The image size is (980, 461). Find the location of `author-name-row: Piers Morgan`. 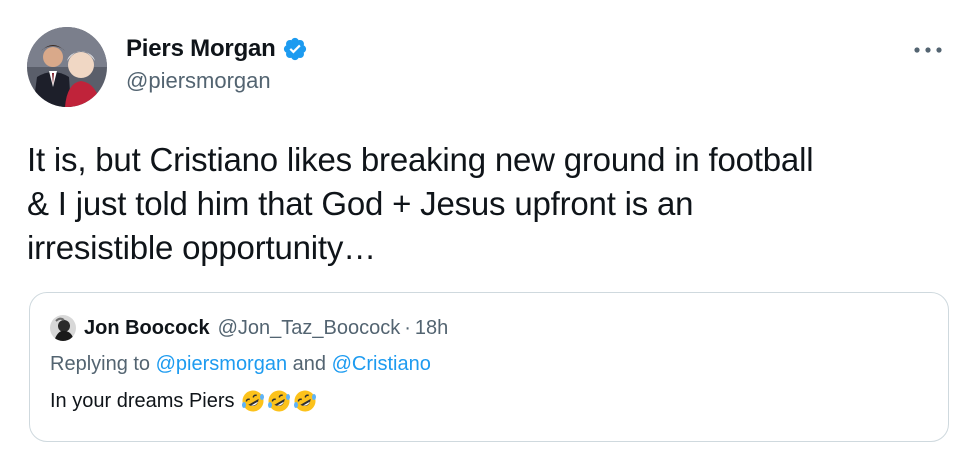

author-name-row: Piers Morgan is located at coordinates (217, 49).